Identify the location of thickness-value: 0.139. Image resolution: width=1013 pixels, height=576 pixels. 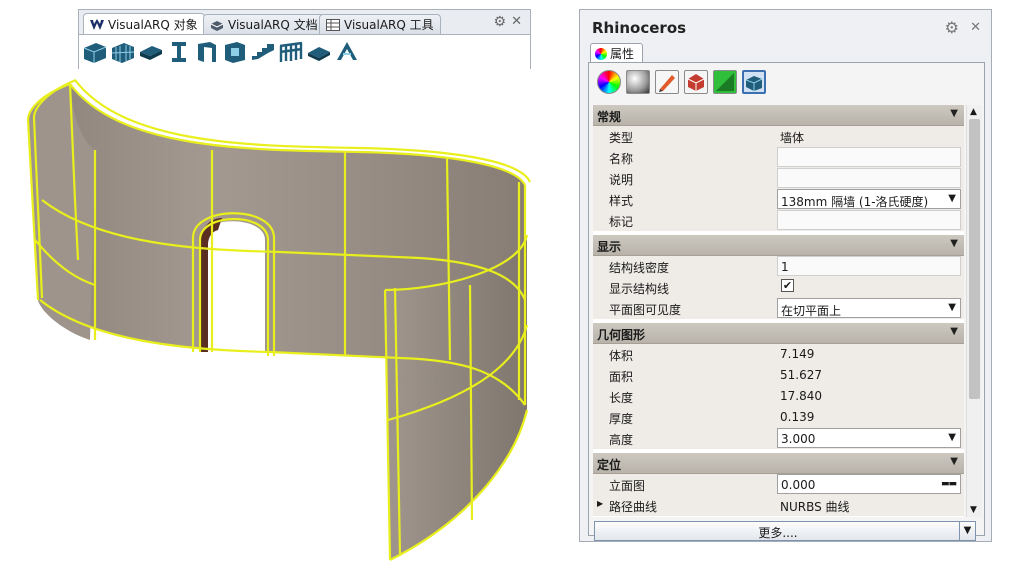
(797, 417).